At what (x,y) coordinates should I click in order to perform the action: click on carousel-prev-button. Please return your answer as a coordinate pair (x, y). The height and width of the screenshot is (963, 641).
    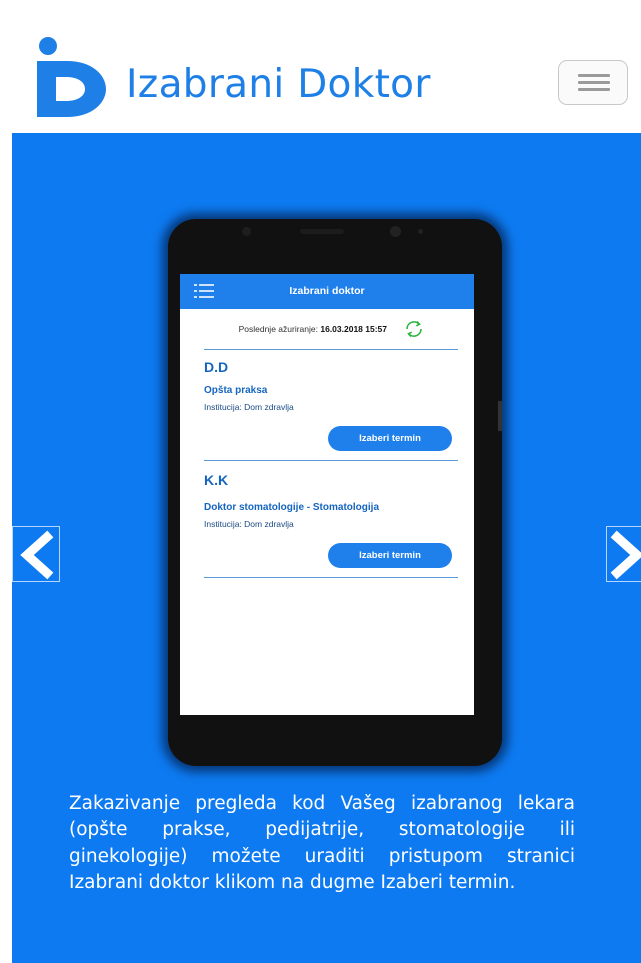
    Looking at the image, I should click on (36, 554).